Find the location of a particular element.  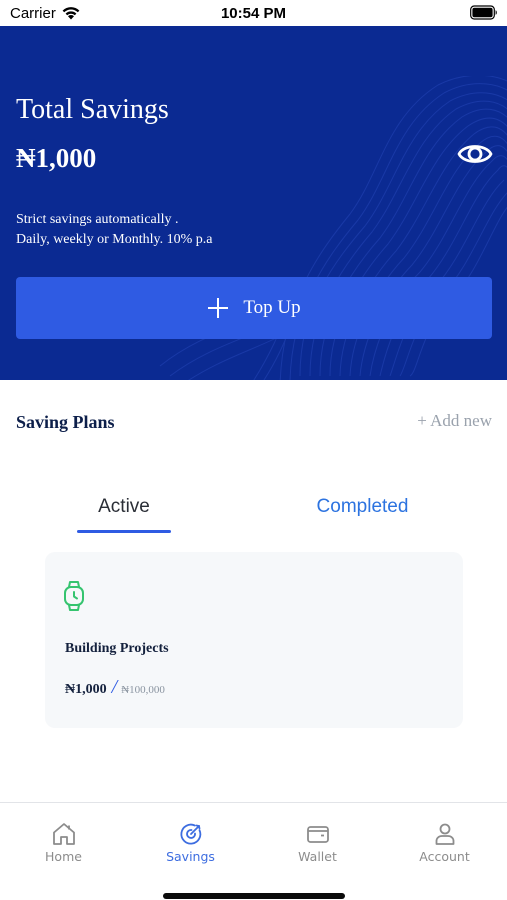

nav-item-home: Home is located at coordinates (63, 838).